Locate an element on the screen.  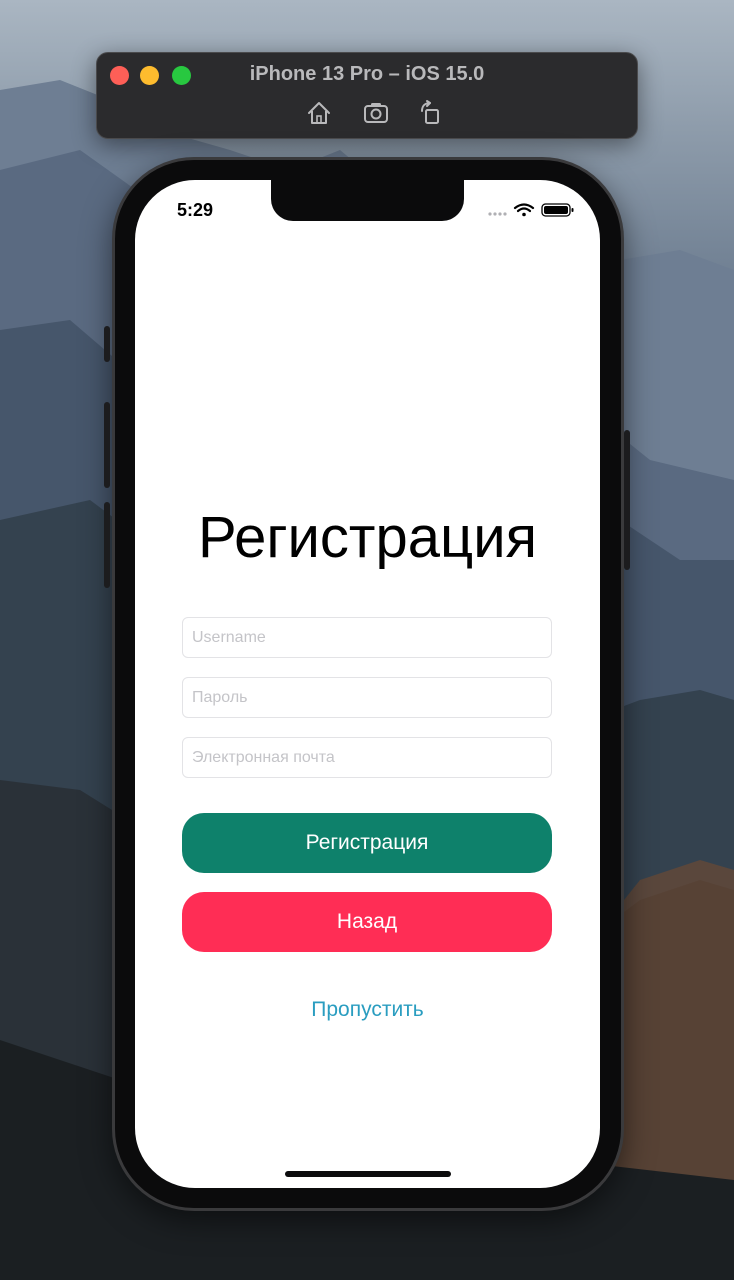
simulator-title: iPhone 13 Pro – iOS 15.0 is located at coordinates (367, 74).